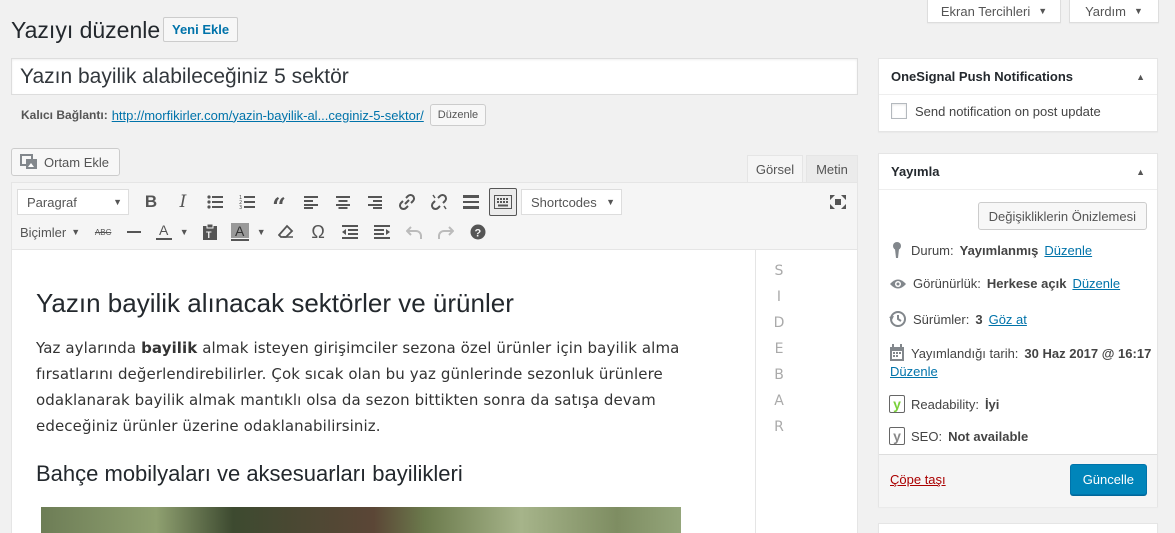 Image resolution: width=1175 pixels, height=533 pixels. What do you see at coordinates (958, 436) in the screenshot?
I see `seo-row: y SEO: Not available` at bounding box center [958, 436].